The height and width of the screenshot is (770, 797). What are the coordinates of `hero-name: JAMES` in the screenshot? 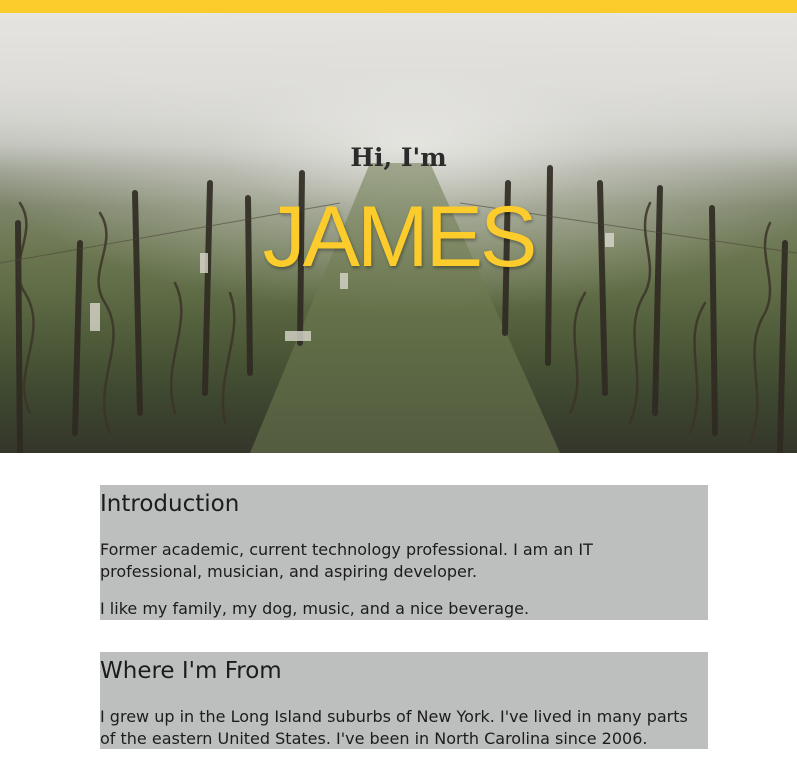 It's located at (400, 237).